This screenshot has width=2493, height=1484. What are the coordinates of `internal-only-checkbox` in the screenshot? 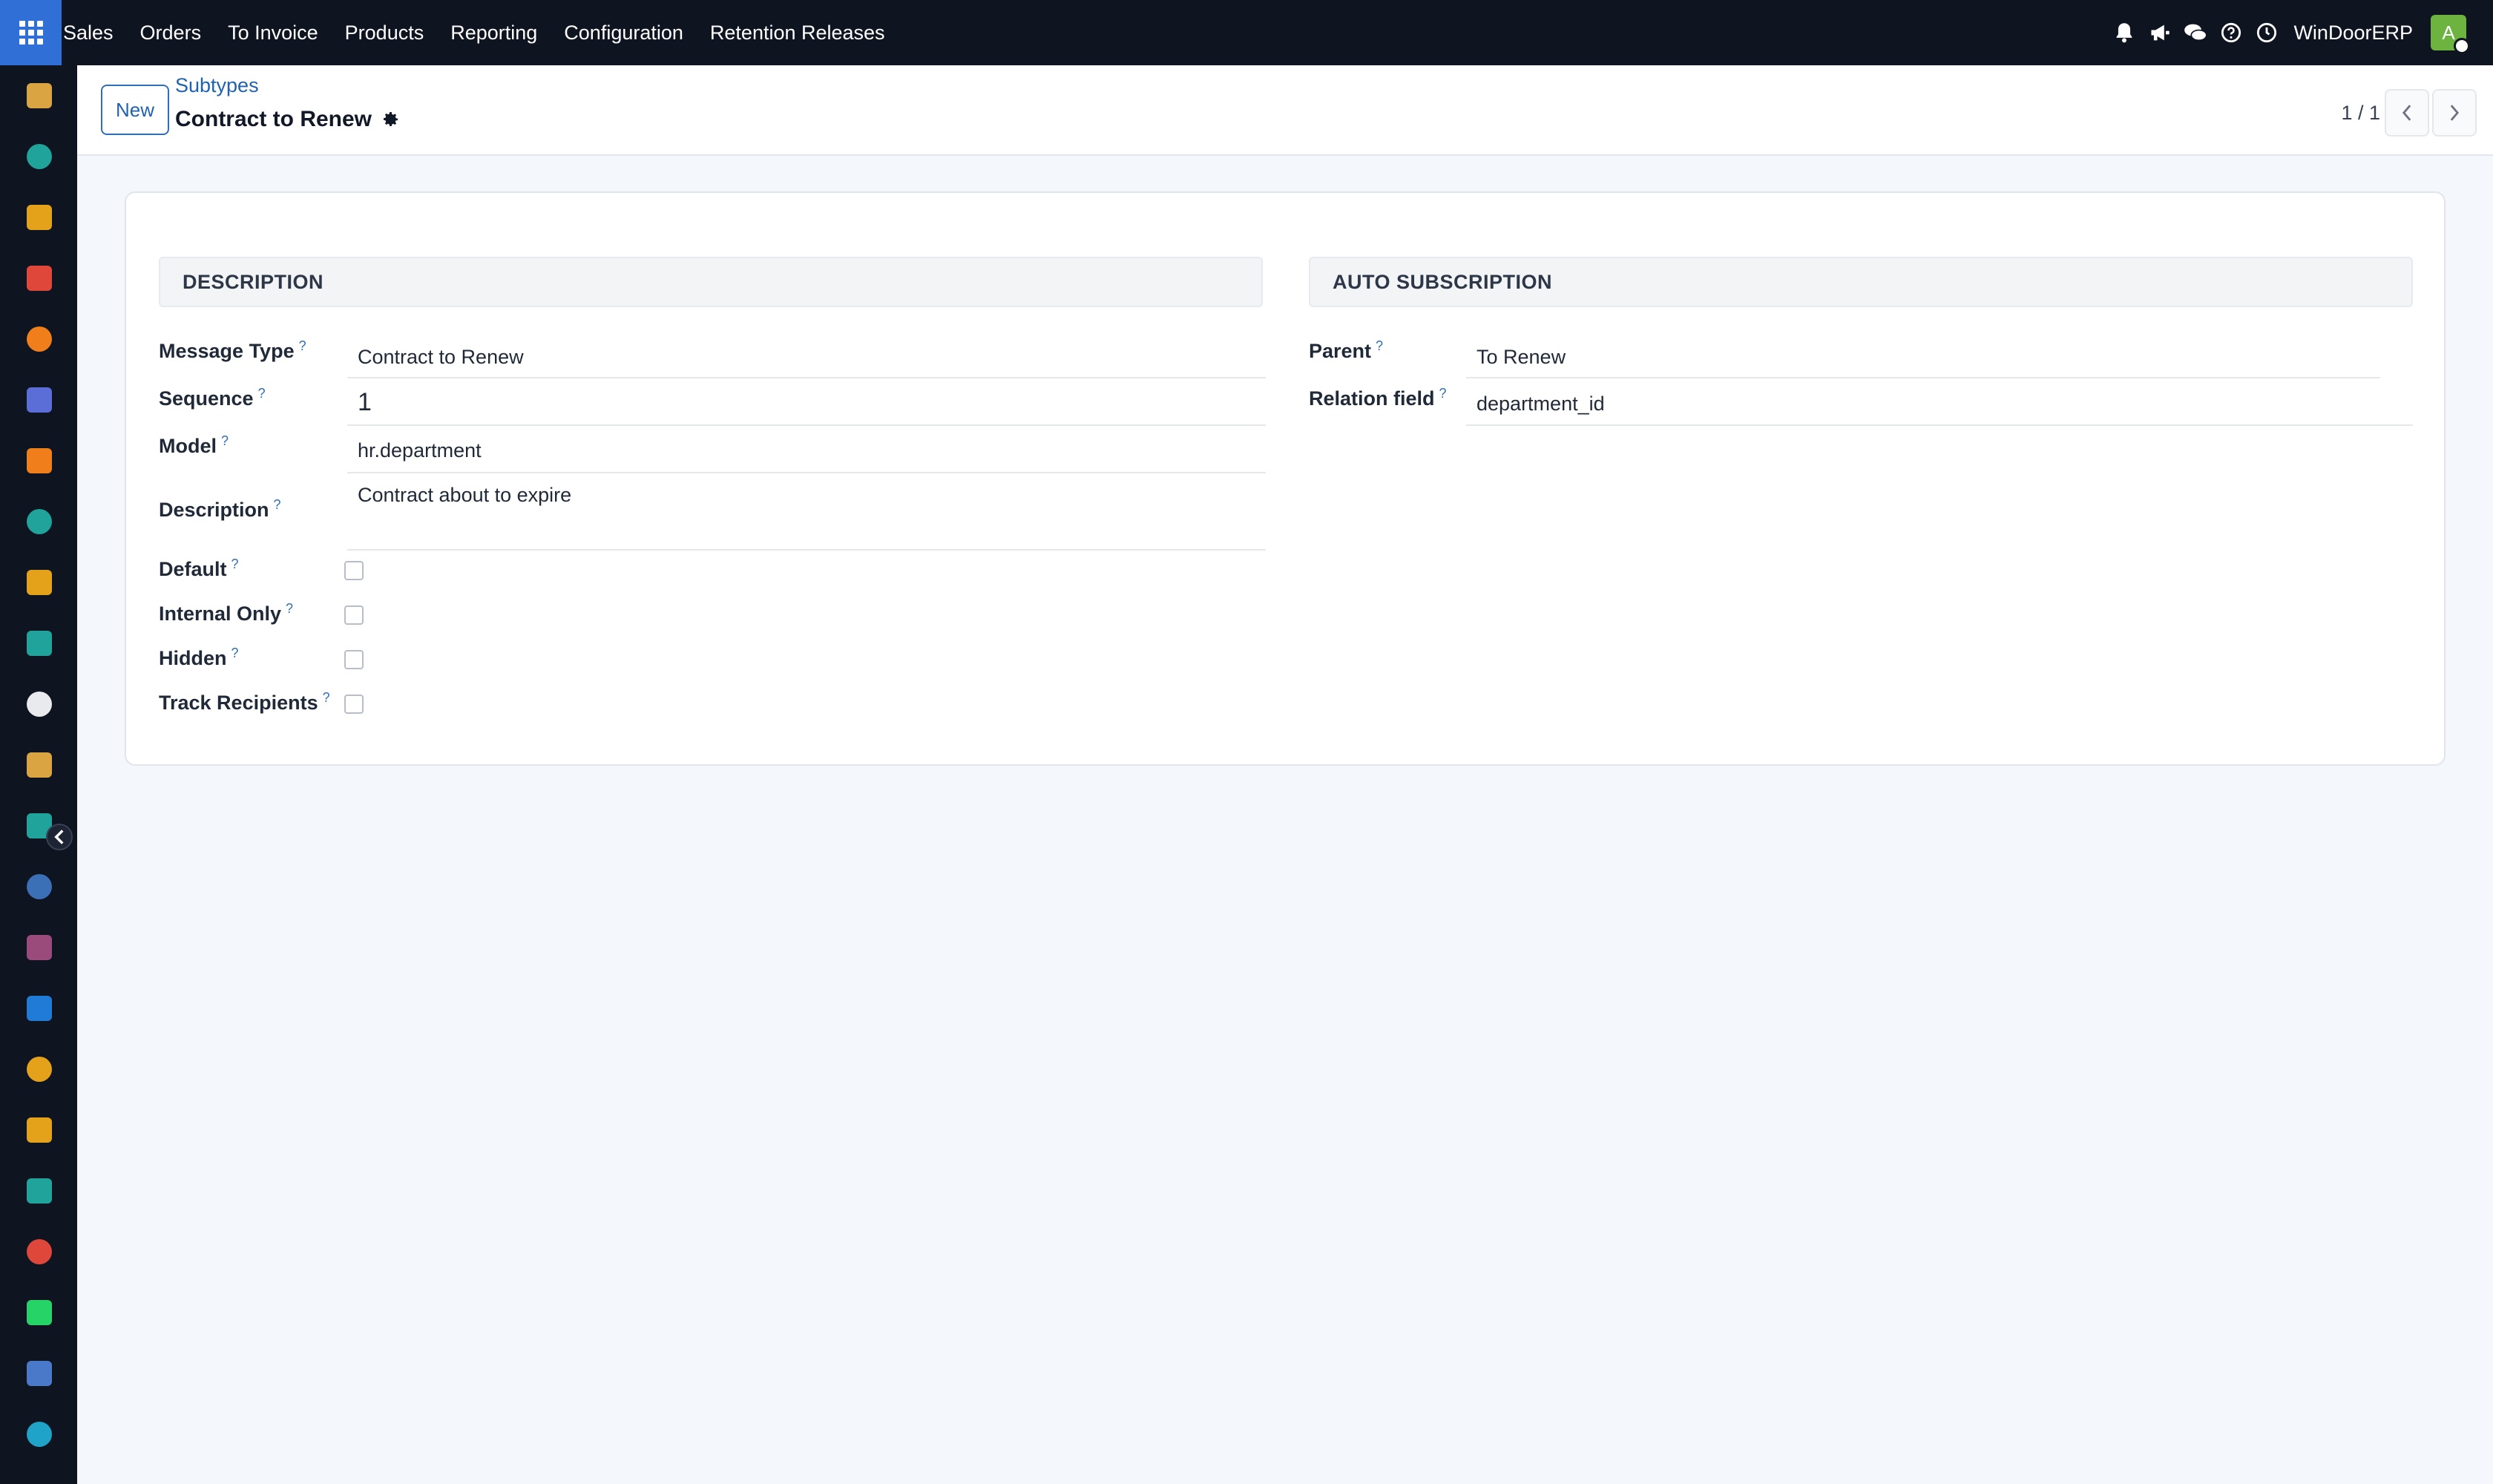 It's located at (354, 615).